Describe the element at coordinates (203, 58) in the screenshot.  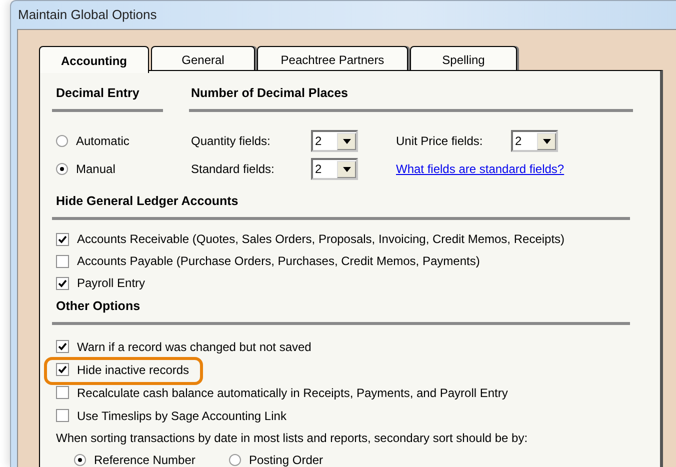
I see `tab: General` at that location.